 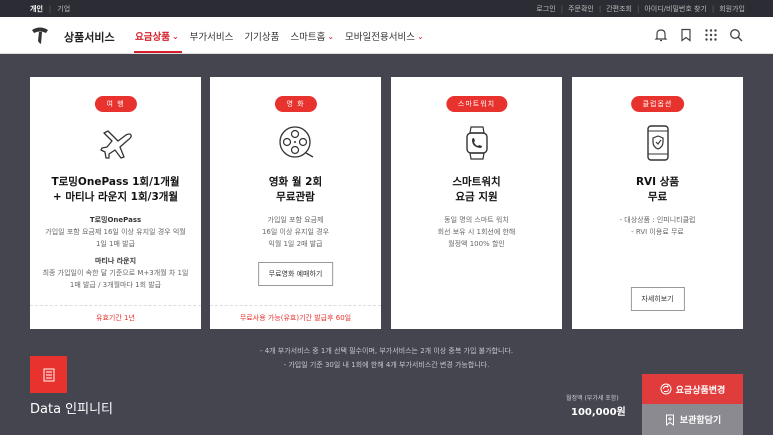 What do you see at coordinates (661, 35) in the screenshot?
I see `bell-icon` at bounding box center [661, 35].